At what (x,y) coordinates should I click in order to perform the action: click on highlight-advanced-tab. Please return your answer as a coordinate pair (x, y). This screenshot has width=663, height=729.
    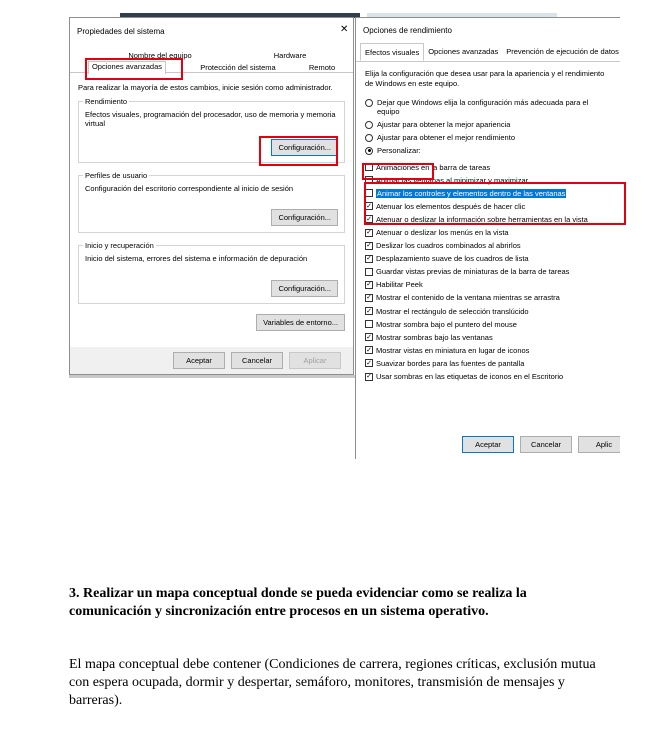
    Looking at the image, I should click on (134, 69).